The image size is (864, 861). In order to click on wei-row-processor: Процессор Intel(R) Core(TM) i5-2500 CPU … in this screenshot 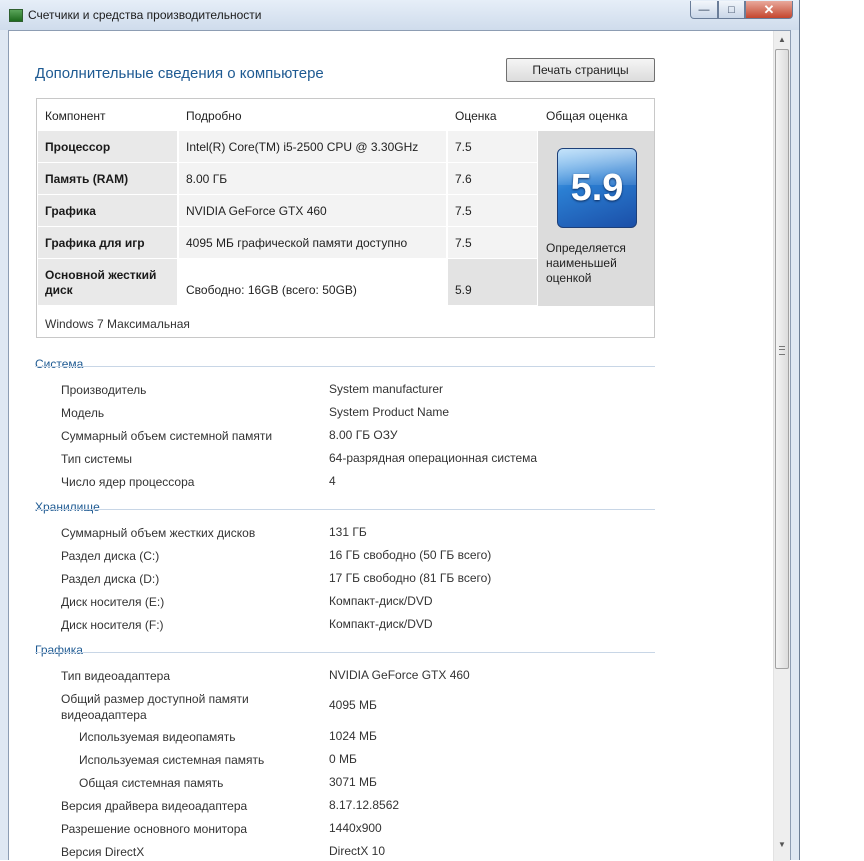, I will do `click(287, 146)`.